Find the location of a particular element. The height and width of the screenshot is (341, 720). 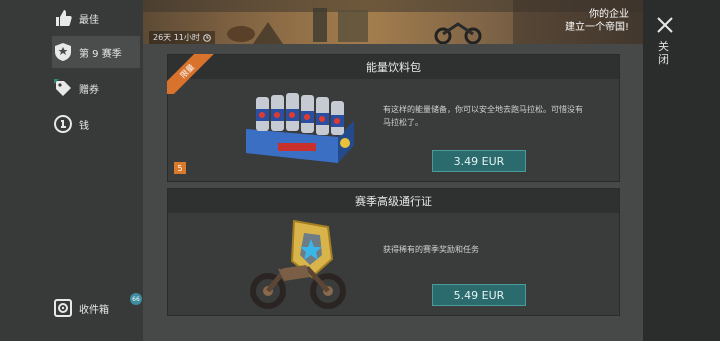

inbox-icon is located at coordinates (63, 308).